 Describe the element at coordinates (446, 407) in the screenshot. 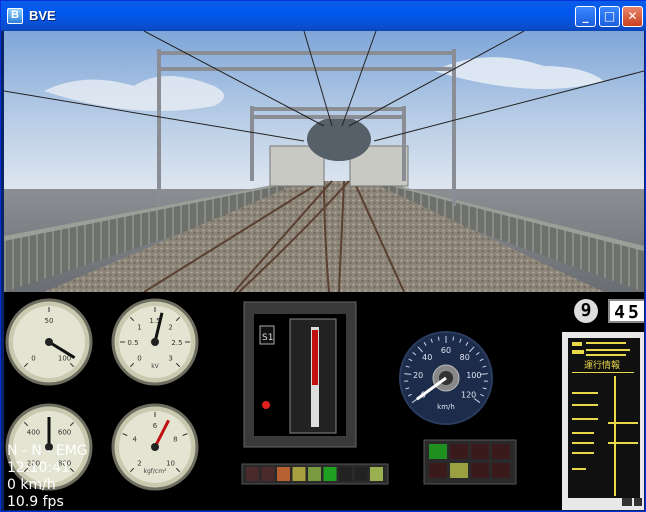

I see `speed-unit-label: km/h` at that location.